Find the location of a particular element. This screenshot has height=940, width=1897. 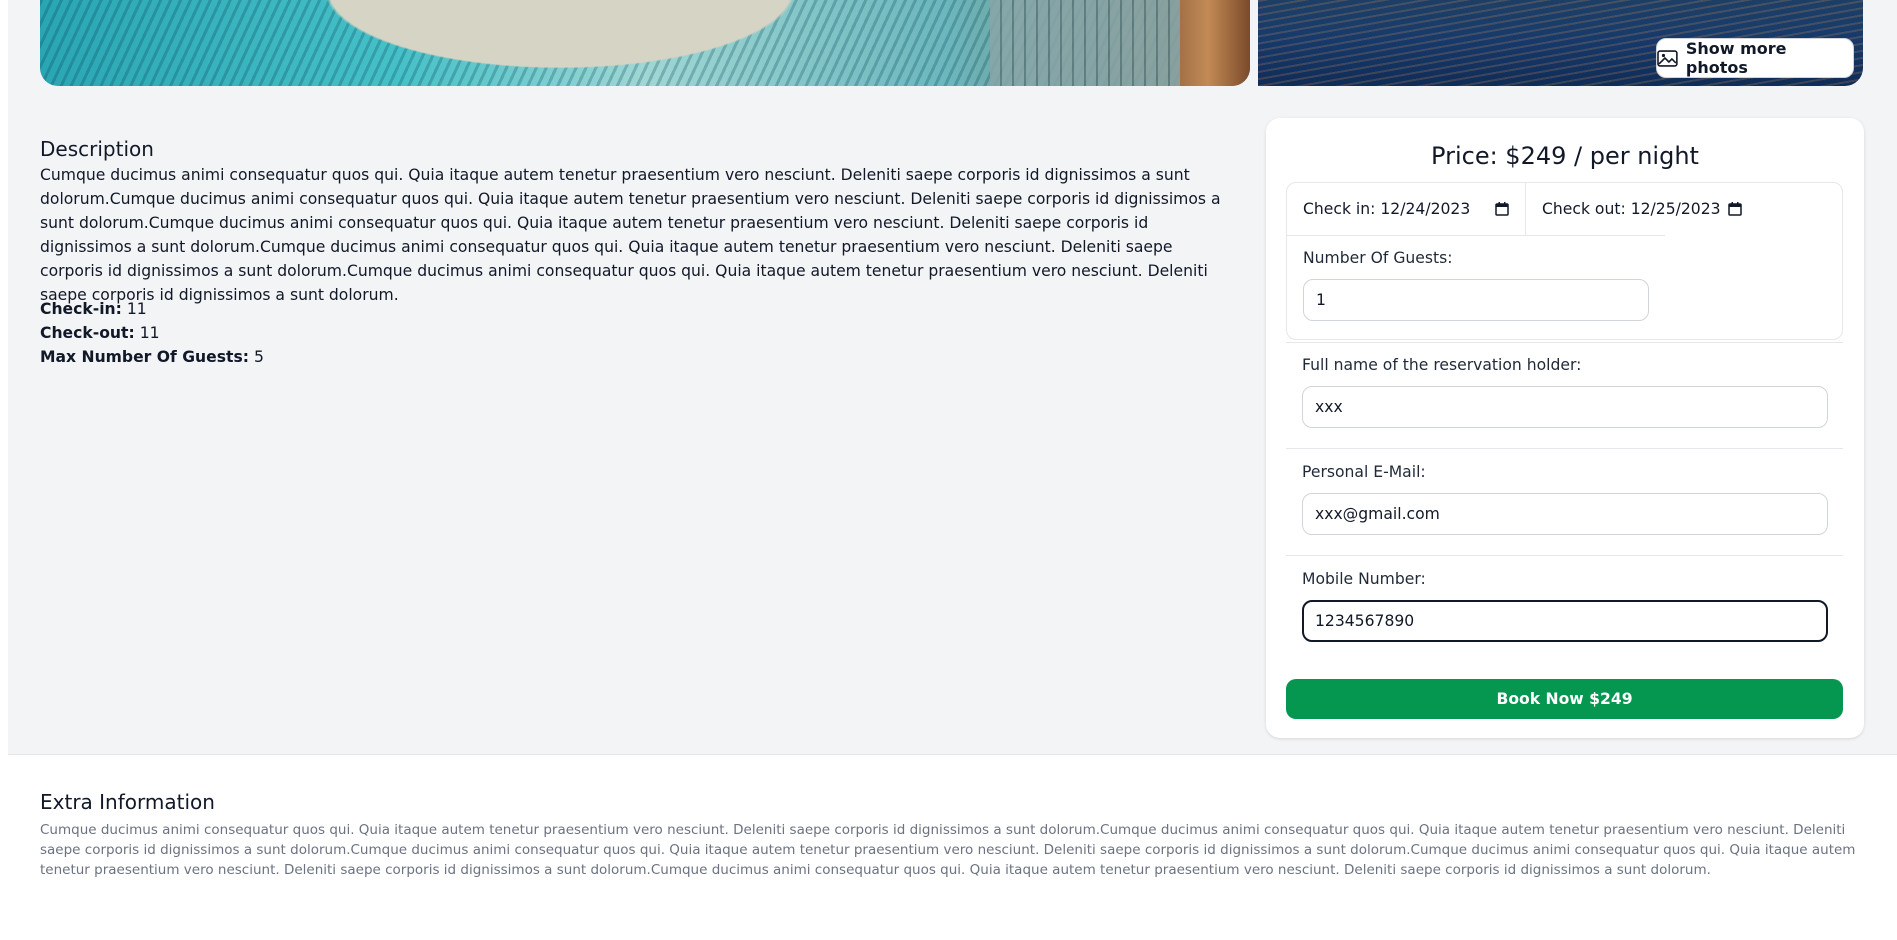

check-in-info-label: Check-in: is located at coordinates (81, 309).